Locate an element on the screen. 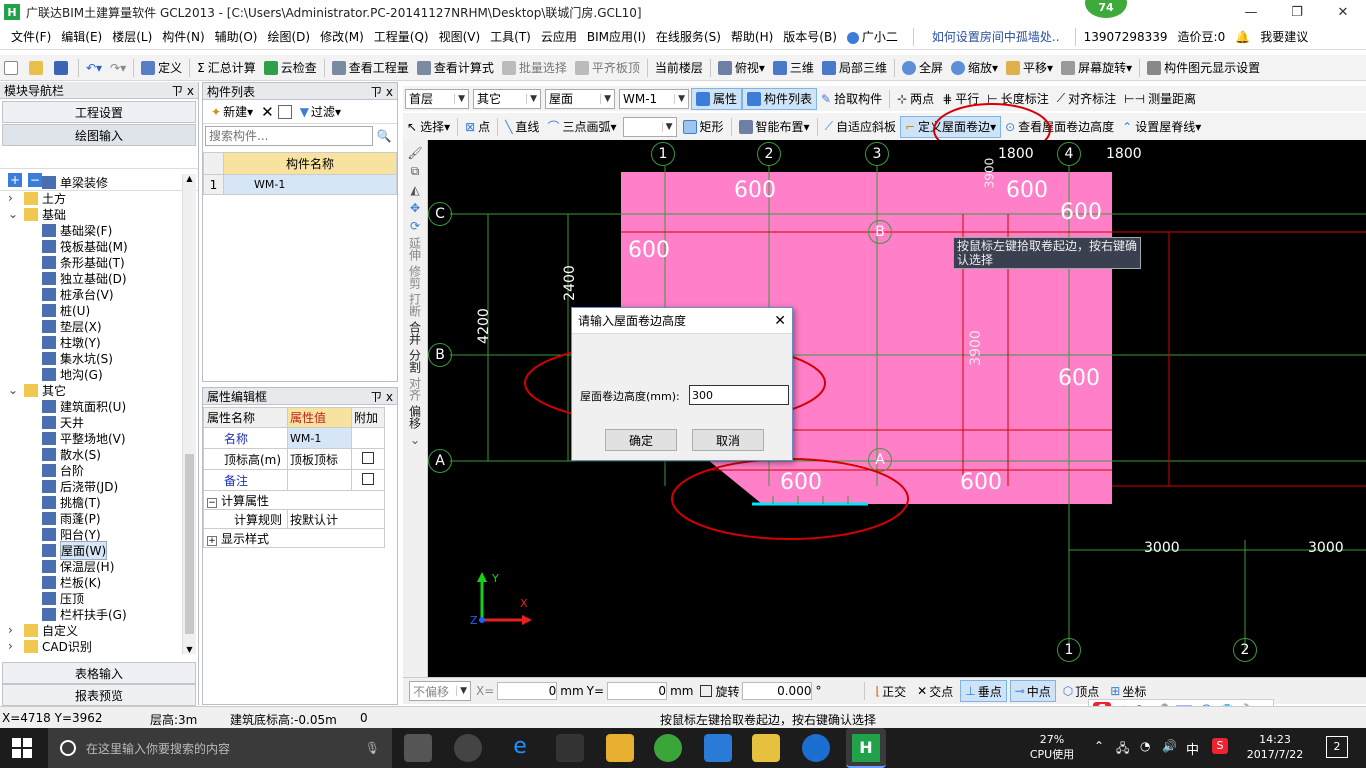  property-value is located at coordinates (319, 480).